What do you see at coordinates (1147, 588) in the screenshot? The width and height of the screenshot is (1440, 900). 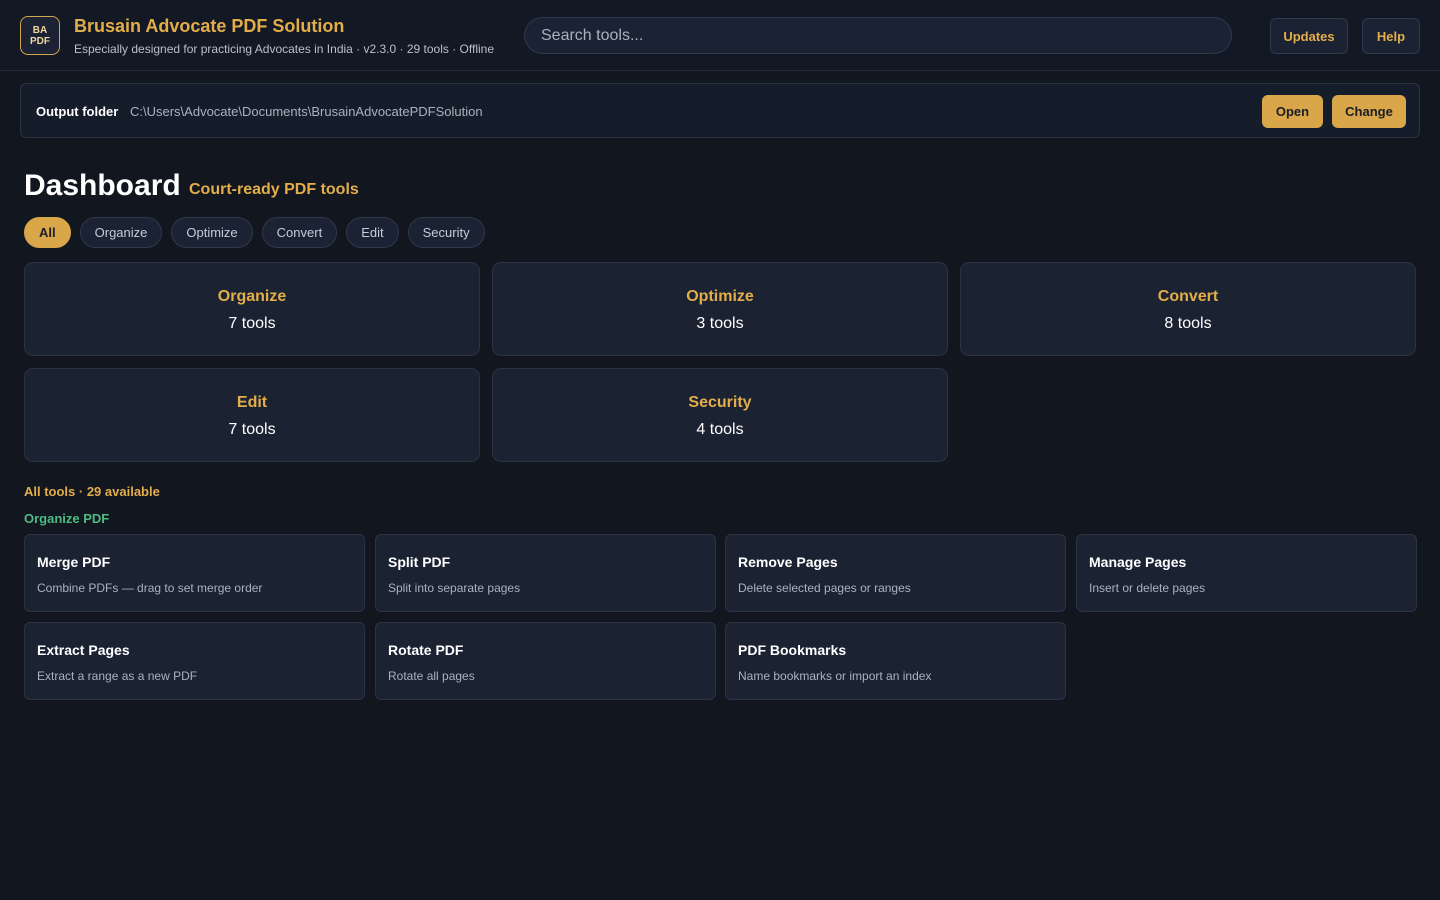 I see `tool-description: Insert or delete pages` at bounding box center [1147, 588].